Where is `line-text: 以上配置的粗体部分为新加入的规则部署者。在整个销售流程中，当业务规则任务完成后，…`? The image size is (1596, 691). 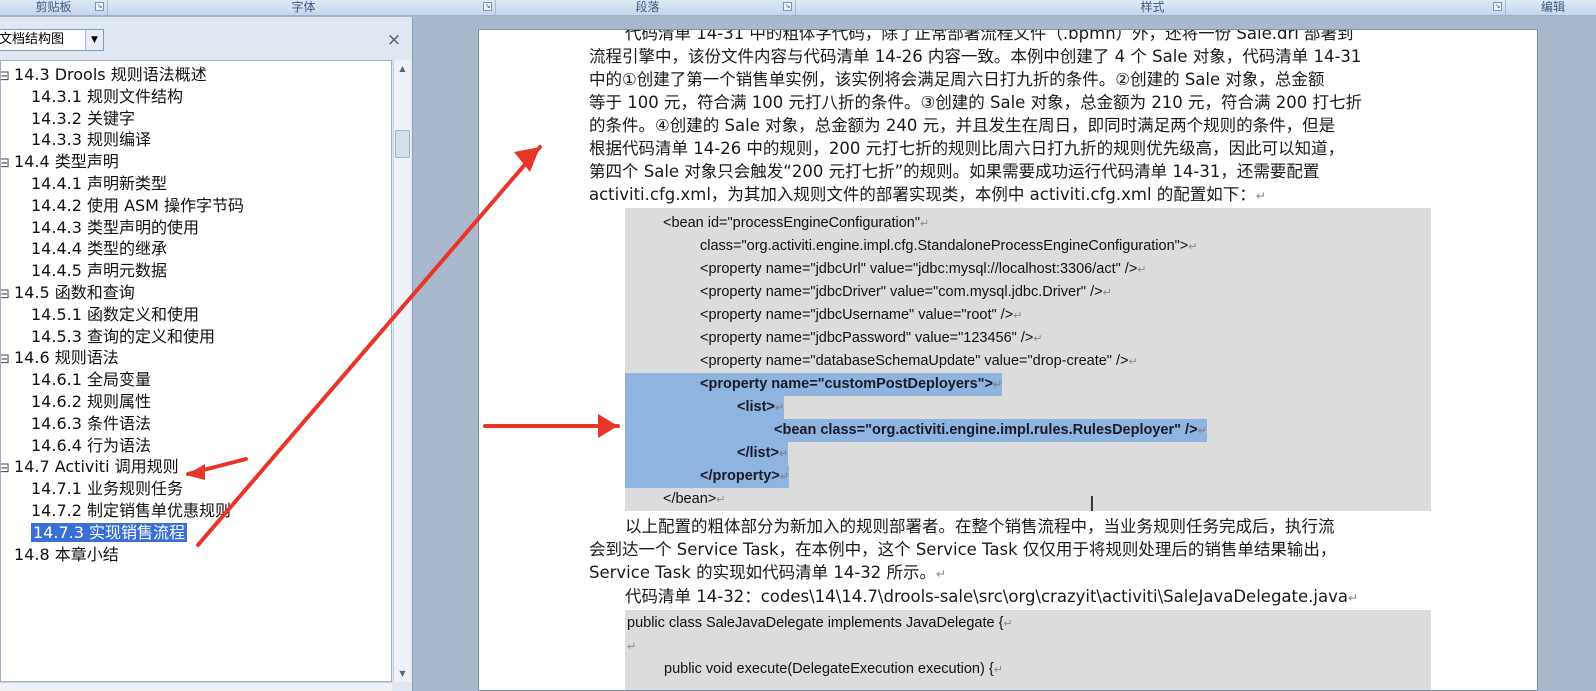
line-text: 以上配置的粗体部分为新加入的规则部署者。在整个销售流程中，当业务规则任务完成后，… is located at coordinates (980, 526).